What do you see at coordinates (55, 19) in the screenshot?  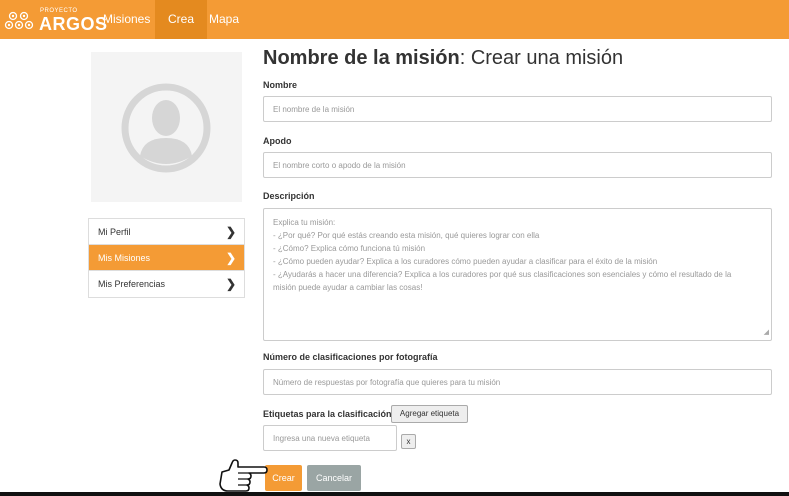 I see `brand-logo: PROYECTO ARGOS` at bounding box center [55, 19].